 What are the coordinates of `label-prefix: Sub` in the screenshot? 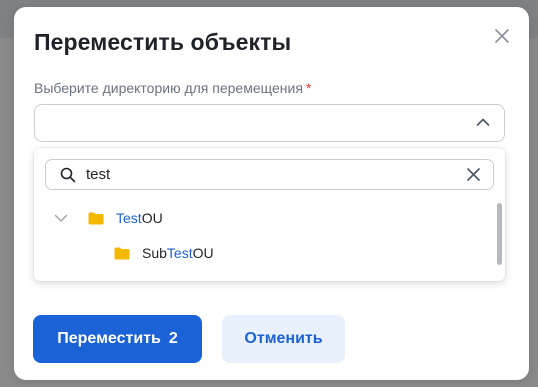 It's located at (154, 253).